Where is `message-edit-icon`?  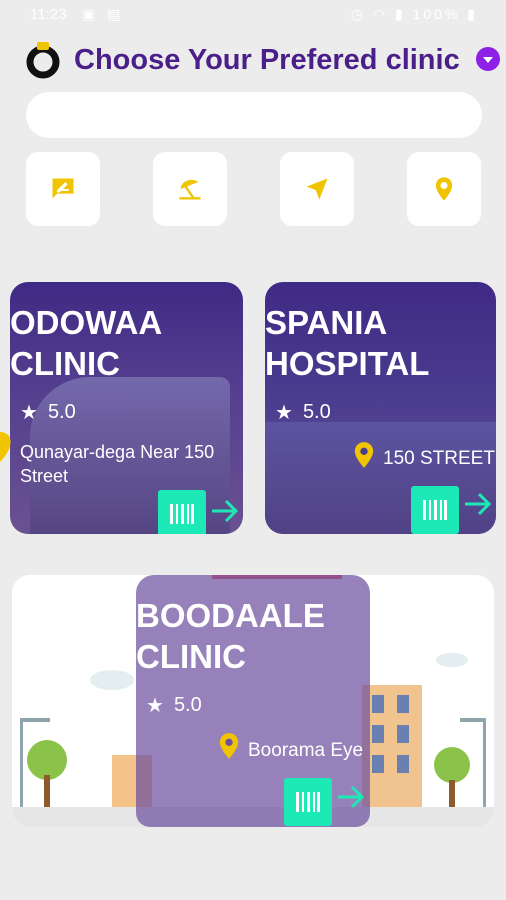 message-edit-icon is located at coordinates (63, 188).